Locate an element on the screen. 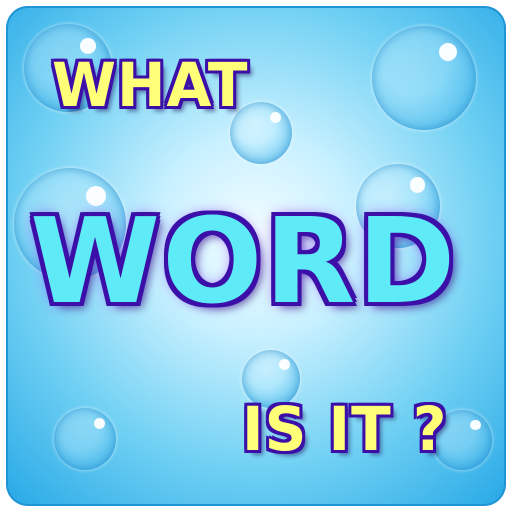  title-bottom: IS IT ? is located at coordinates (345, 429).